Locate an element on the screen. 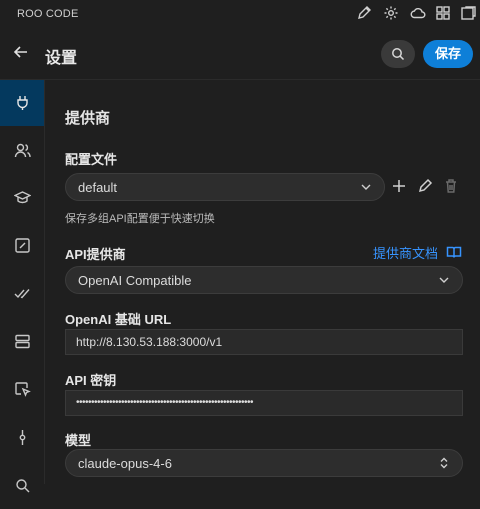  server-icon is located at coordinates (22, 341).